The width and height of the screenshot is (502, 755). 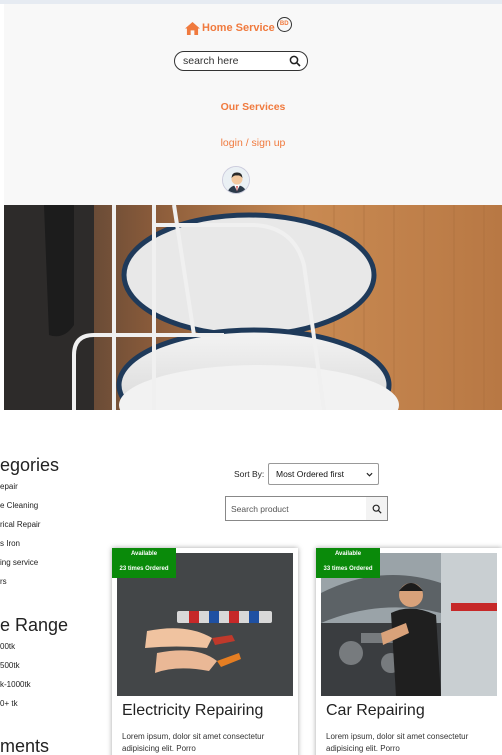 I want to click on third-heading: ments, so click(x=25, y=745).